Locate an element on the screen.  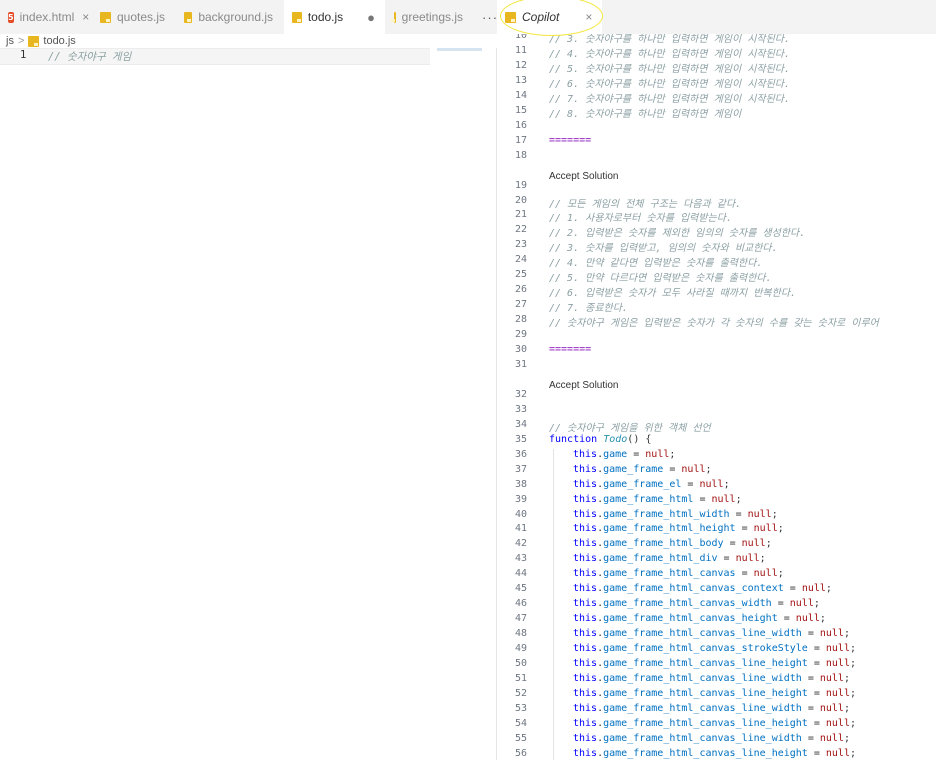
tab-copilot: Copilot × is located at coordinates (550, 17).